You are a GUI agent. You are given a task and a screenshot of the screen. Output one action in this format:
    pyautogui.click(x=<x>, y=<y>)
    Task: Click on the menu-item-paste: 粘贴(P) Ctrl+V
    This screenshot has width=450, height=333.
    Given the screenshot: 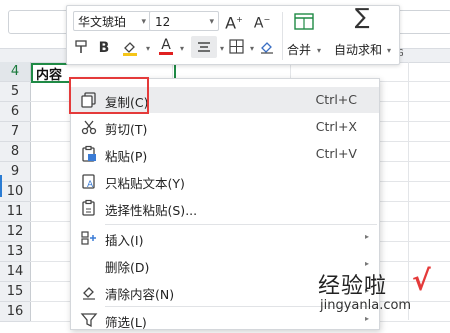 What is the action you would take?
    pyautogui.click(x=225, y=154)
    